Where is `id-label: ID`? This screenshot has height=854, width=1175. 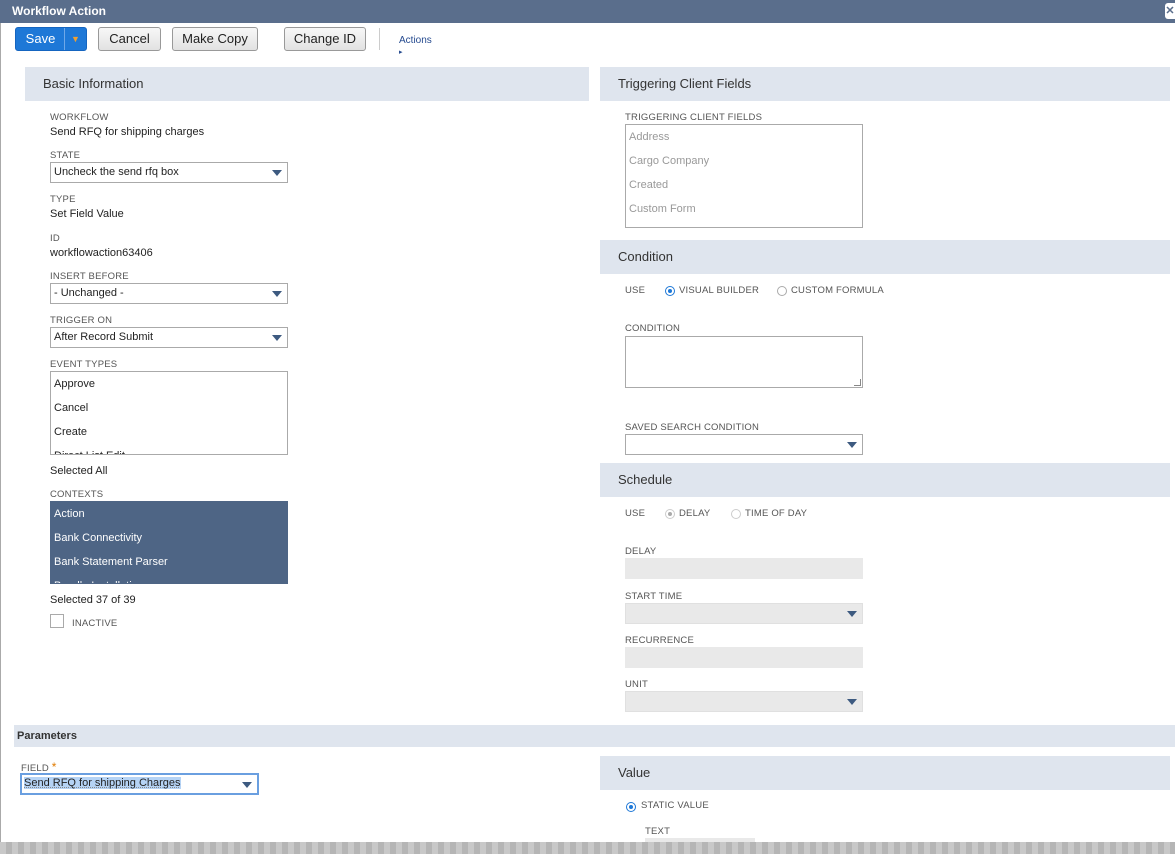 id-label: ID is located at coordinates (55, 238).